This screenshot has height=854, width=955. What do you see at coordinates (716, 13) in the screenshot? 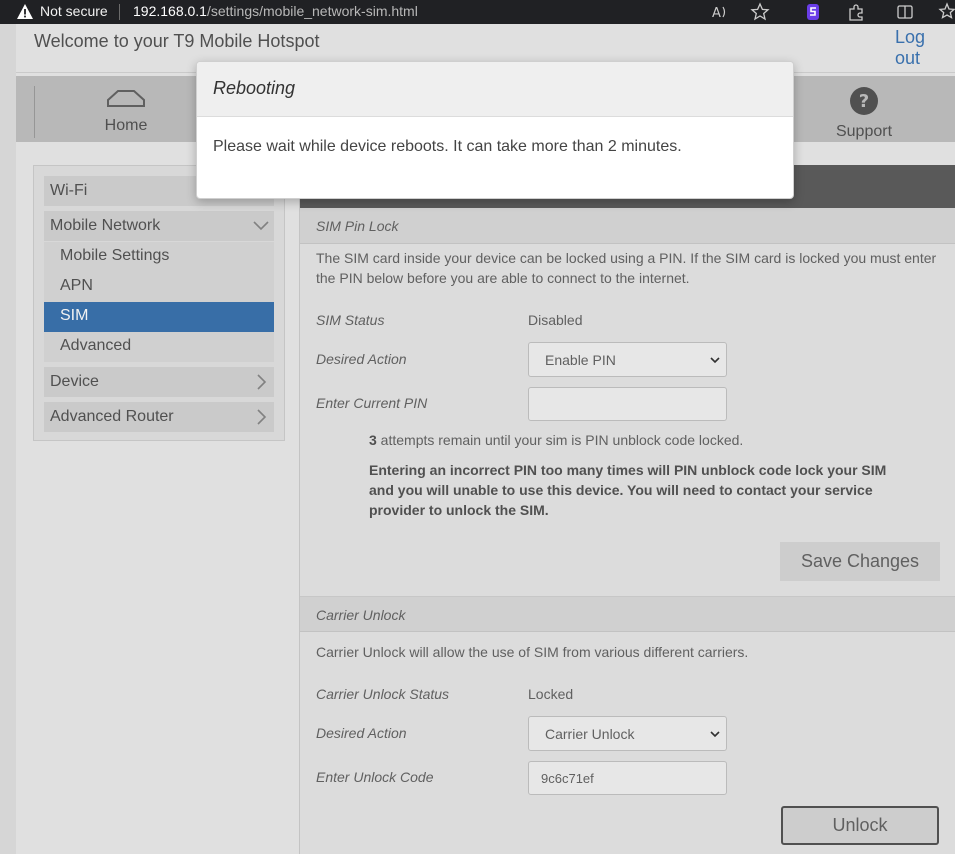
I see `svg-text: A` at bounding box center [716, 13].